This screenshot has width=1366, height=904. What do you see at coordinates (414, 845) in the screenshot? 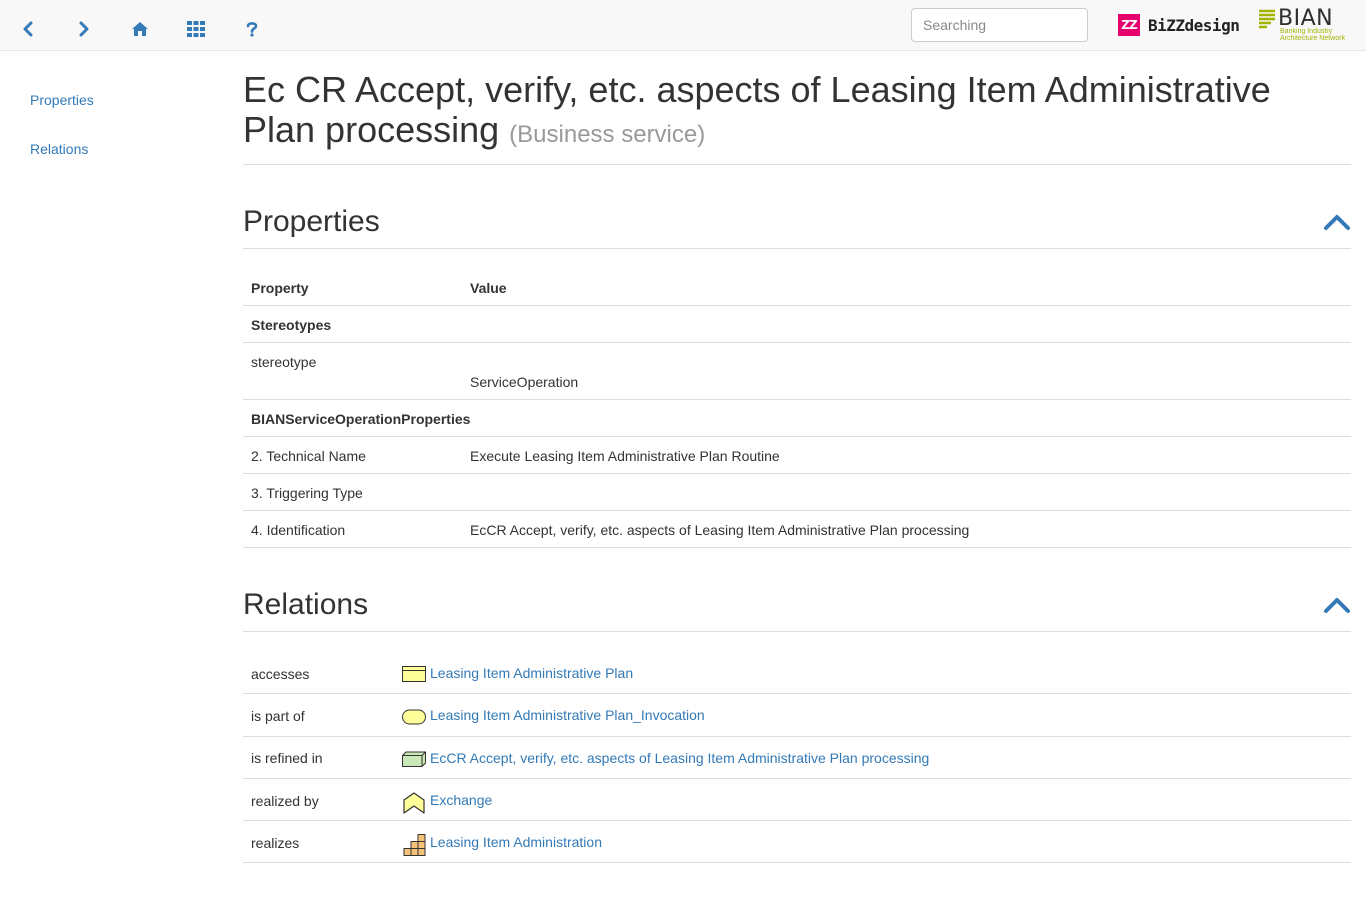
I see `capability-icon` at bounding box center [414, 845].